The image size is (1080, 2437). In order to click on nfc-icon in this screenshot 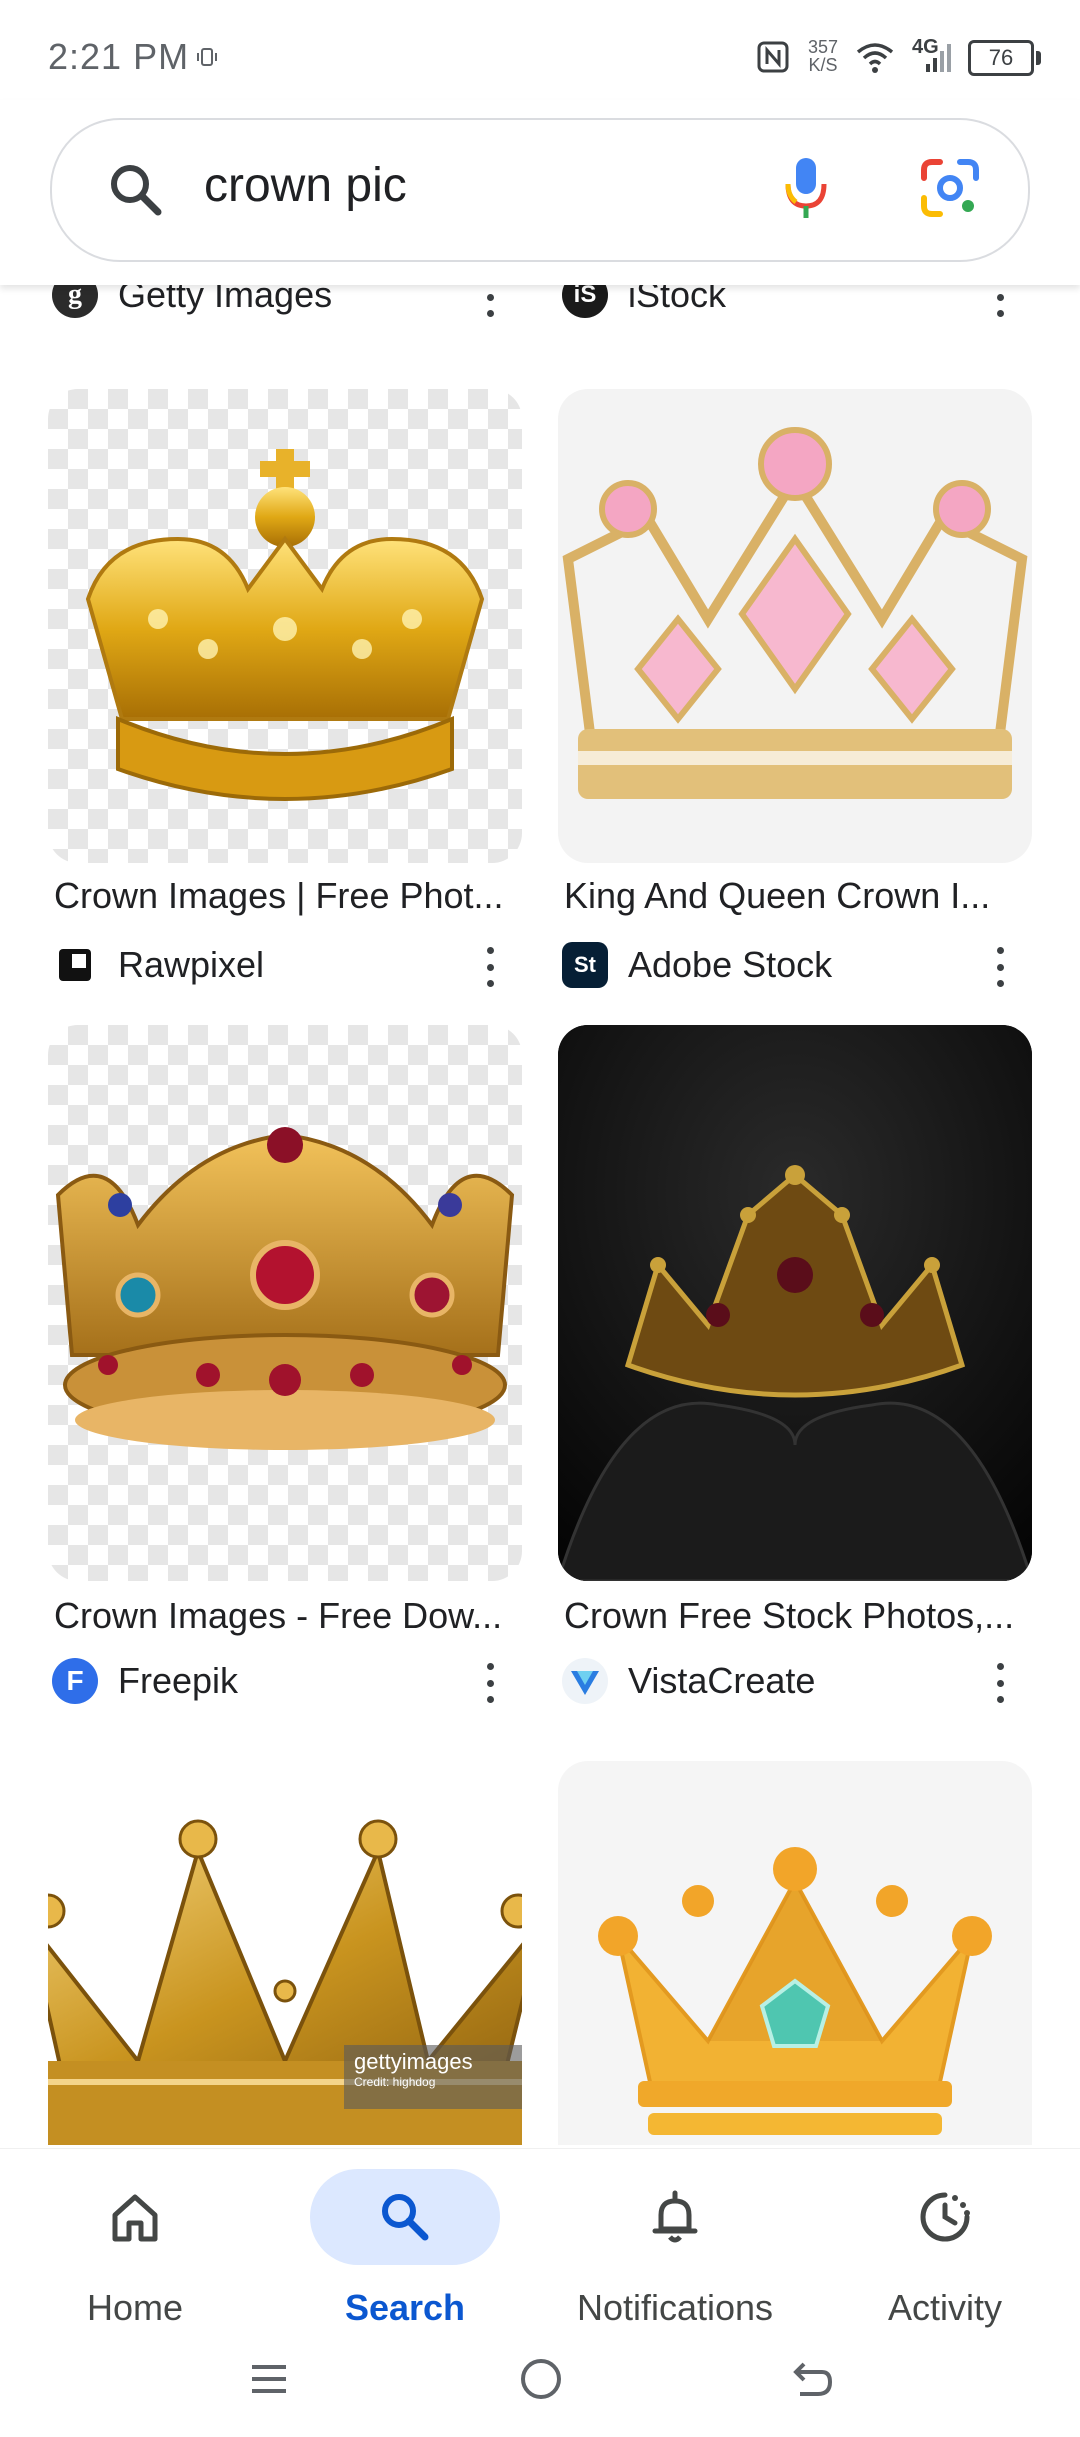, I will do `click(773, 57)`.